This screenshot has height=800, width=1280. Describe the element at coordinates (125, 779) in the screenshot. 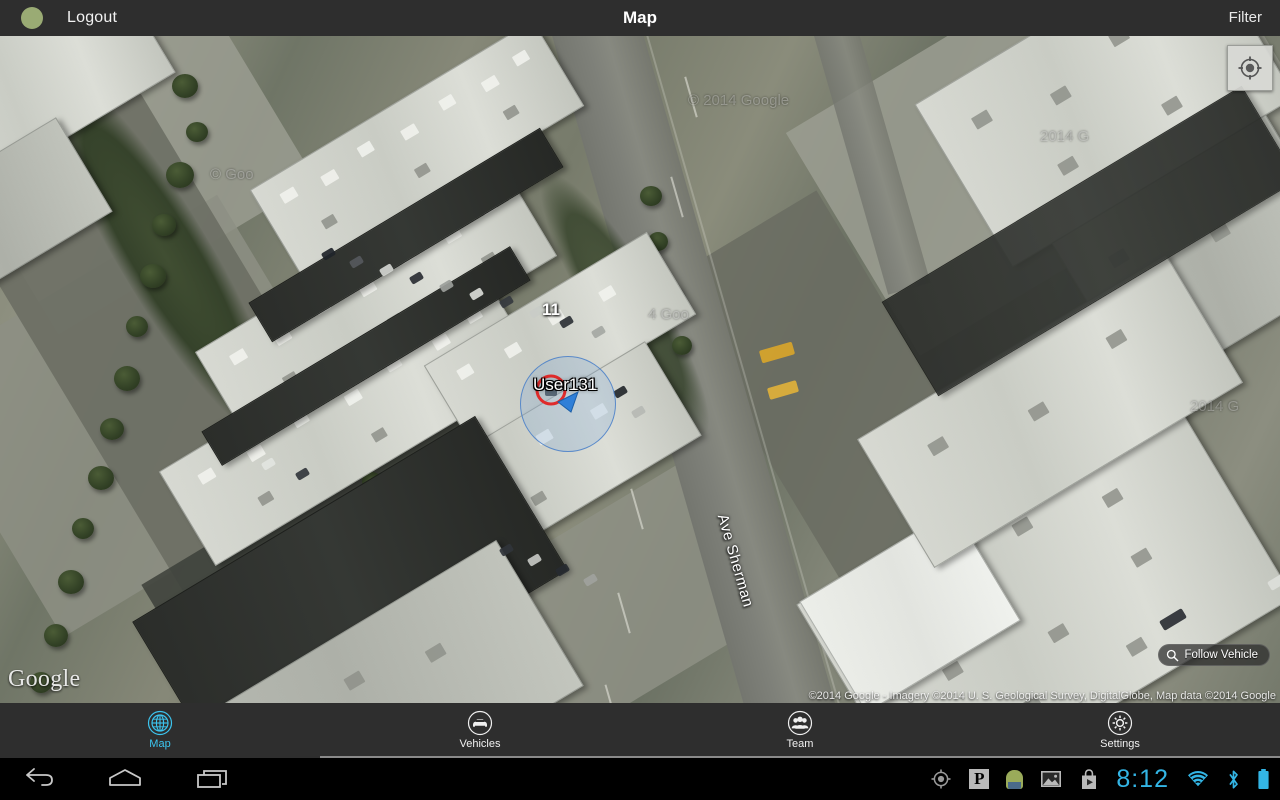

I see `home-icon` at that location.